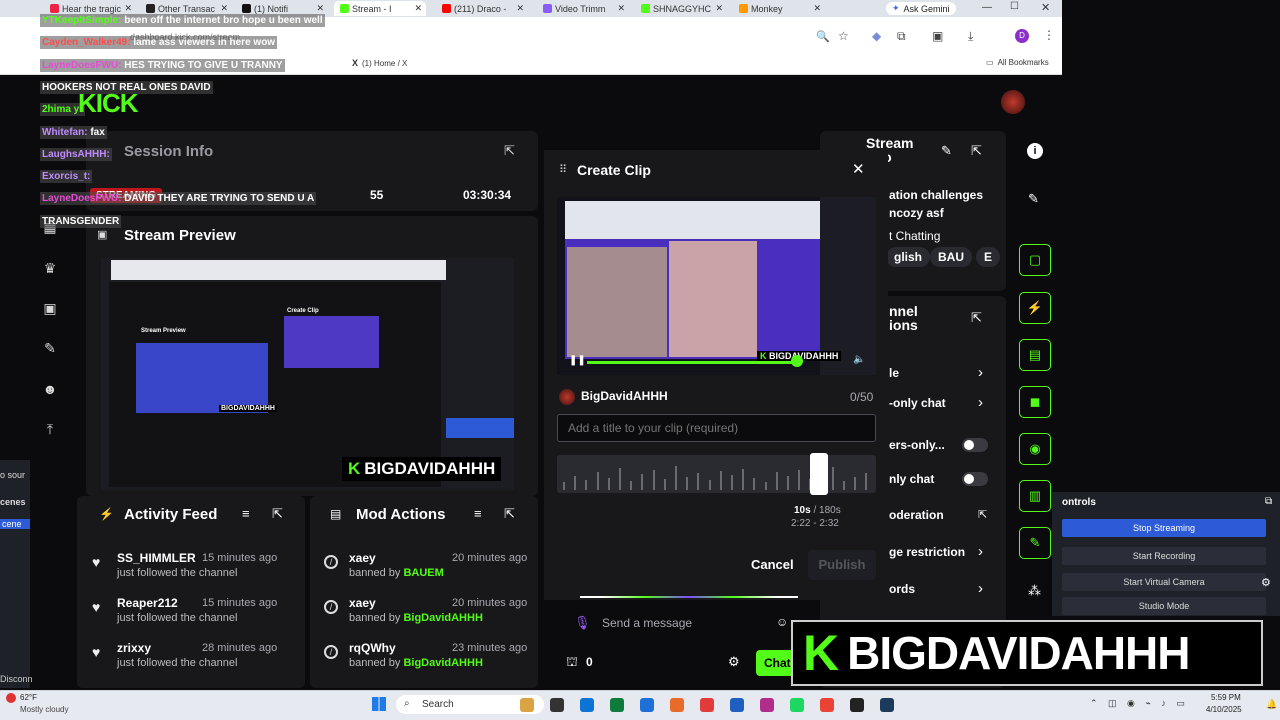 Image resolution: width=1280 pixels, height=720 pixels. What do you see at coordinates (423, 573) in the screenshot?
I see `mod-action-by: BAUEM` at bounding box center [423, 573].